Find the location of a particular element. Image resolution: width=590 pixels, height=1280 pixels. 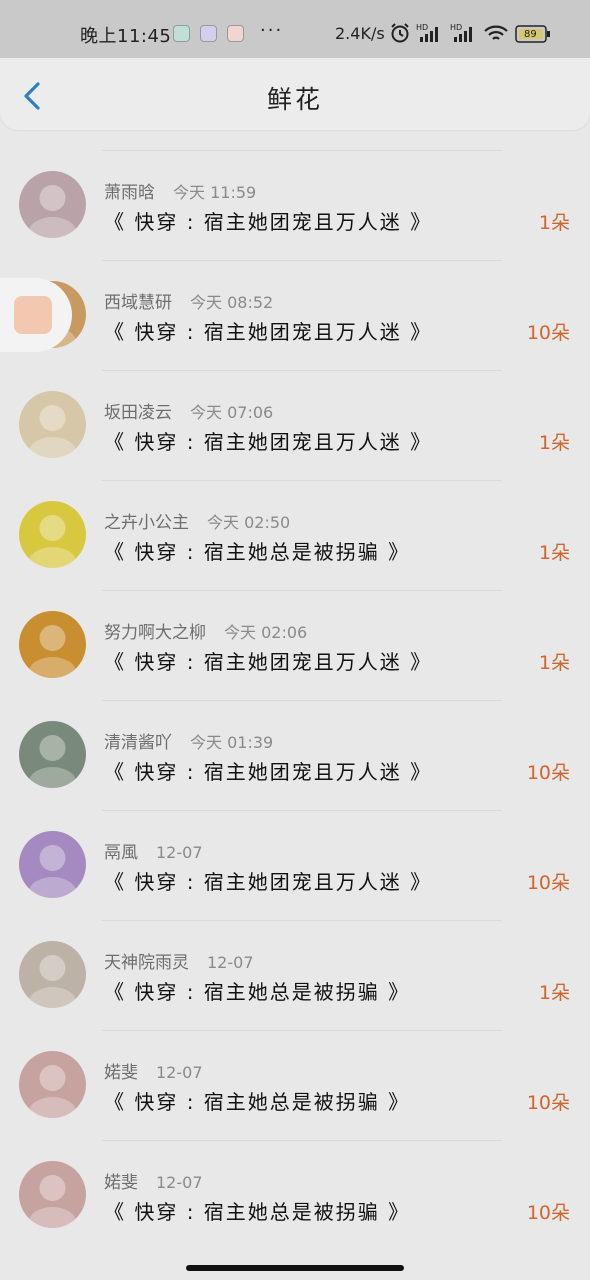

timestamp: 今天 02:06 is located at coordinates (266, 632).